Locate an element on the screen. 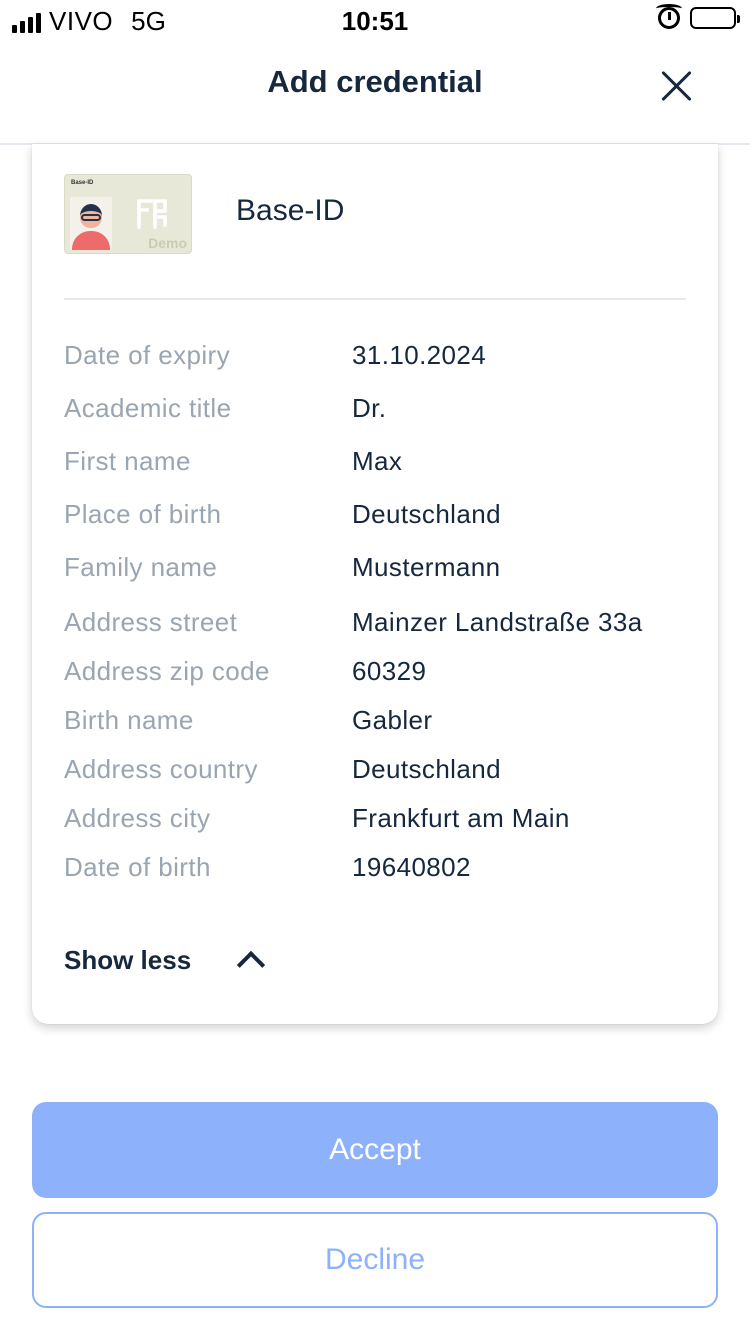 This screenshot has width=750, height=1334. attribute-row: First name Max is located at coordinates (375, 466).